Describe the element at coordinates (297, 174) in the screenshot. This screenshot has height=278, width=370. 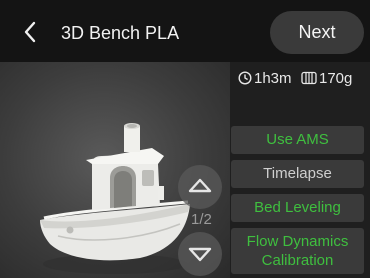
I see `timelapse-toggle: Timelapse` at that location.